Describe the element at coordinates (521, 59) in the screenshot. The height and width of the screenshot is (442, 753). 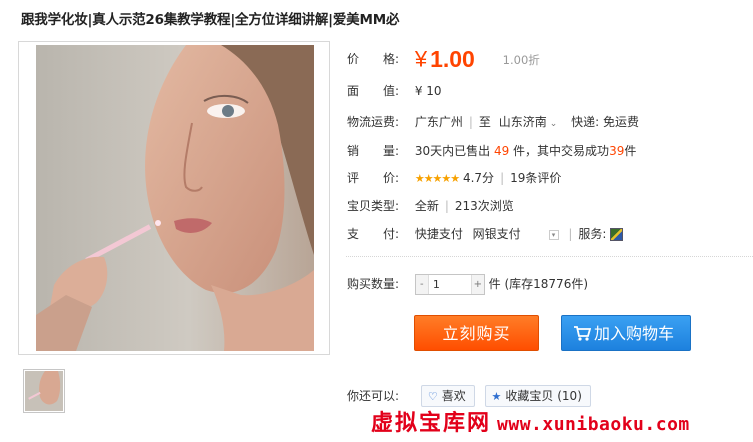
I see `price-discount: 1.00折` at that location.